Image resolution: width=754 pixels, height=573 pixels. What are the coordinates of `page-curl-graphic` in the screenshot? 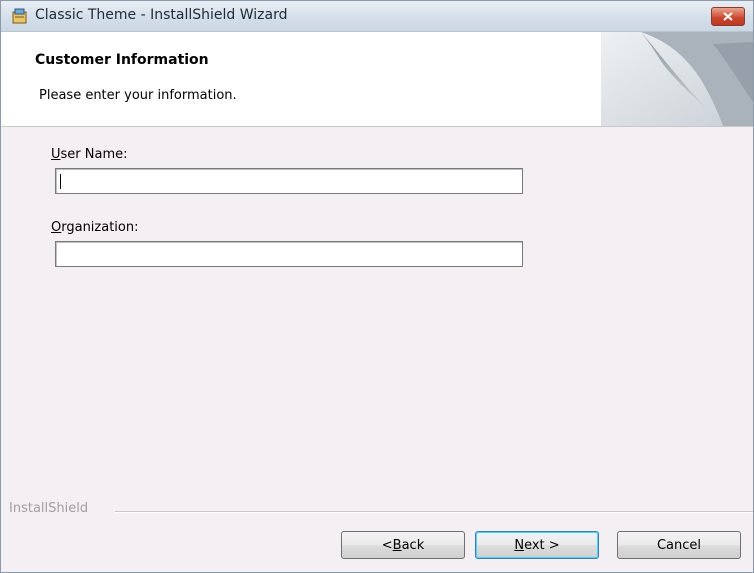 It's located at (677, 79).